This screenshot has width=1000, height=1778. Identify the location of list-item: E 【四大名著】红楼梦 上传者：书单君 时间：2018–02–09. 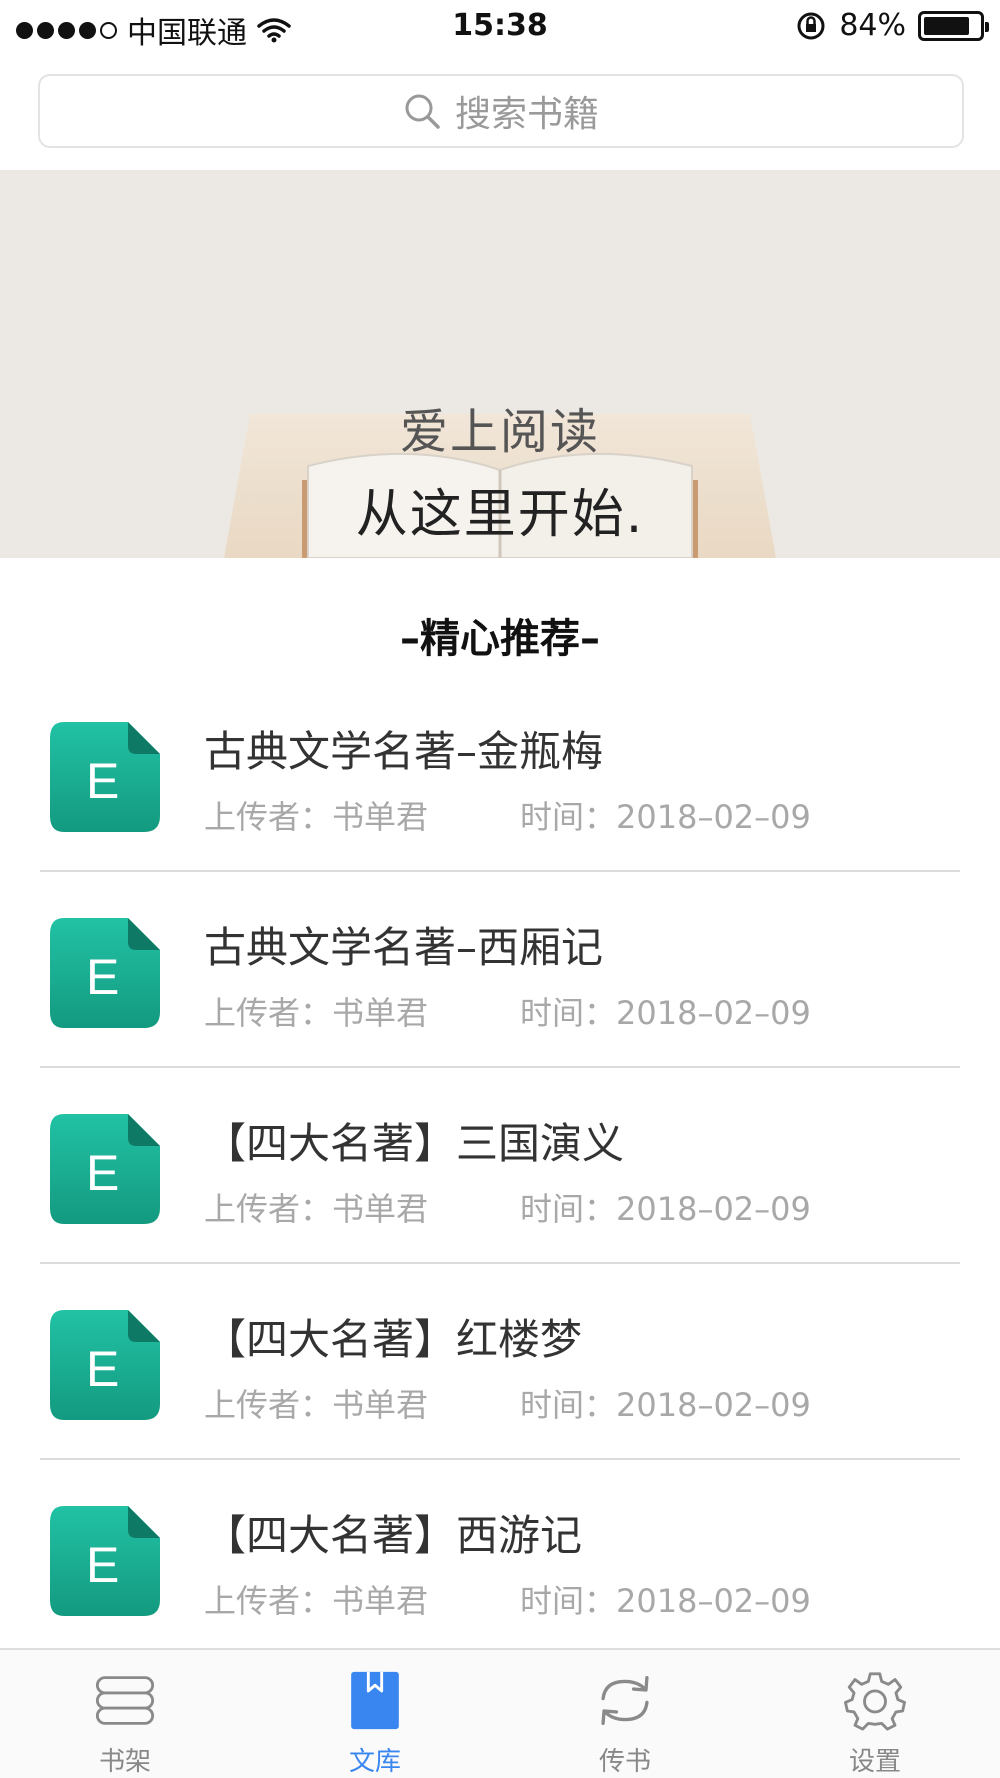
(500, 1362).